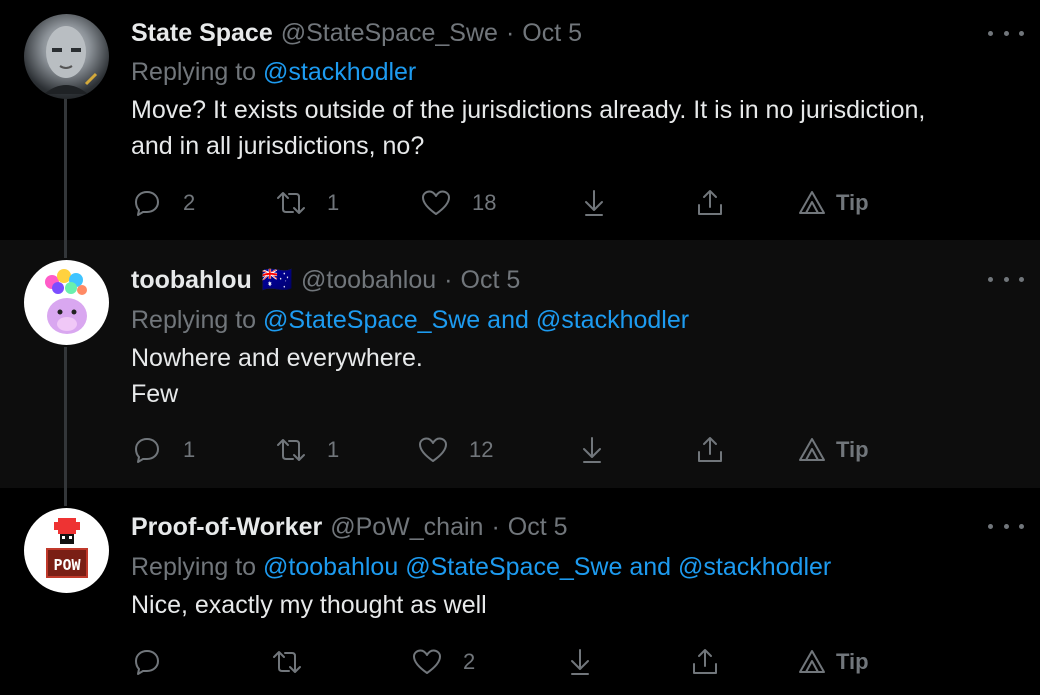 The width and height of the screenshot is (1040, 695). What do you see at coordinates (571, 376) in the screenshot?
I see `tweet-text: Nowhere and everywhere. Few` at bounding box center [571, 376].